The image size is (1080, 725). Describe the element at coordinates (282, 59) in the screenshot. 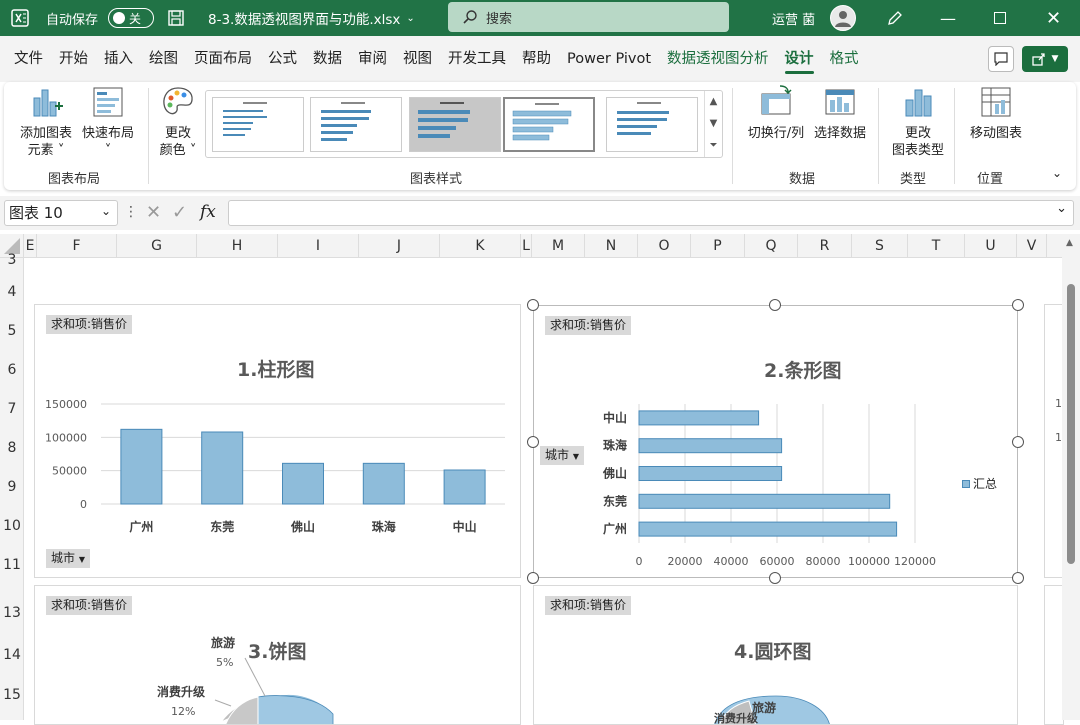

I see `tab-formulas: 公式` at that location.